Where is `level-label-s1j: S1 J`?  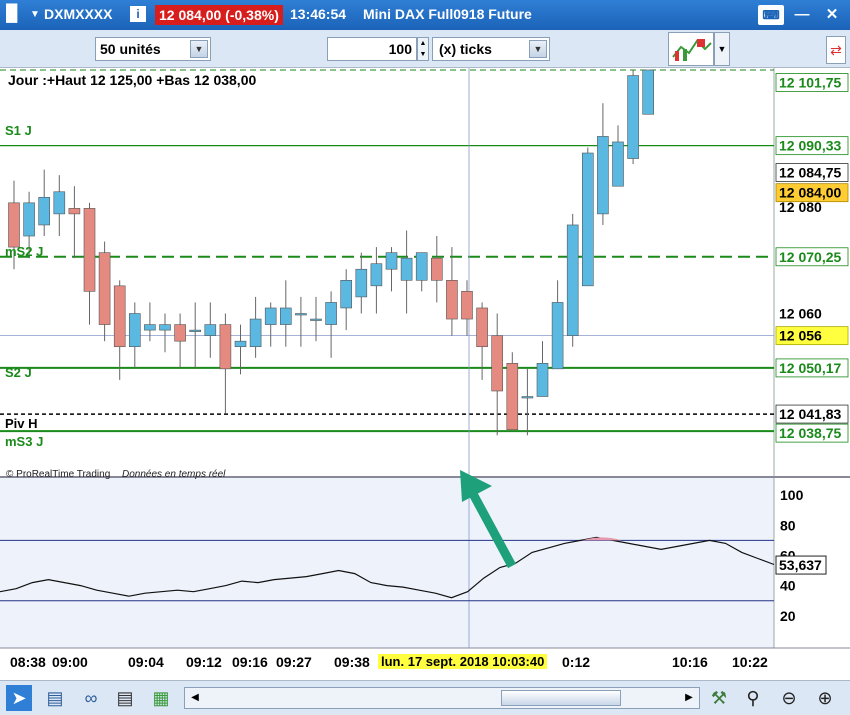 level-label-s1j: S1 J is located at coordinates (18, 130).